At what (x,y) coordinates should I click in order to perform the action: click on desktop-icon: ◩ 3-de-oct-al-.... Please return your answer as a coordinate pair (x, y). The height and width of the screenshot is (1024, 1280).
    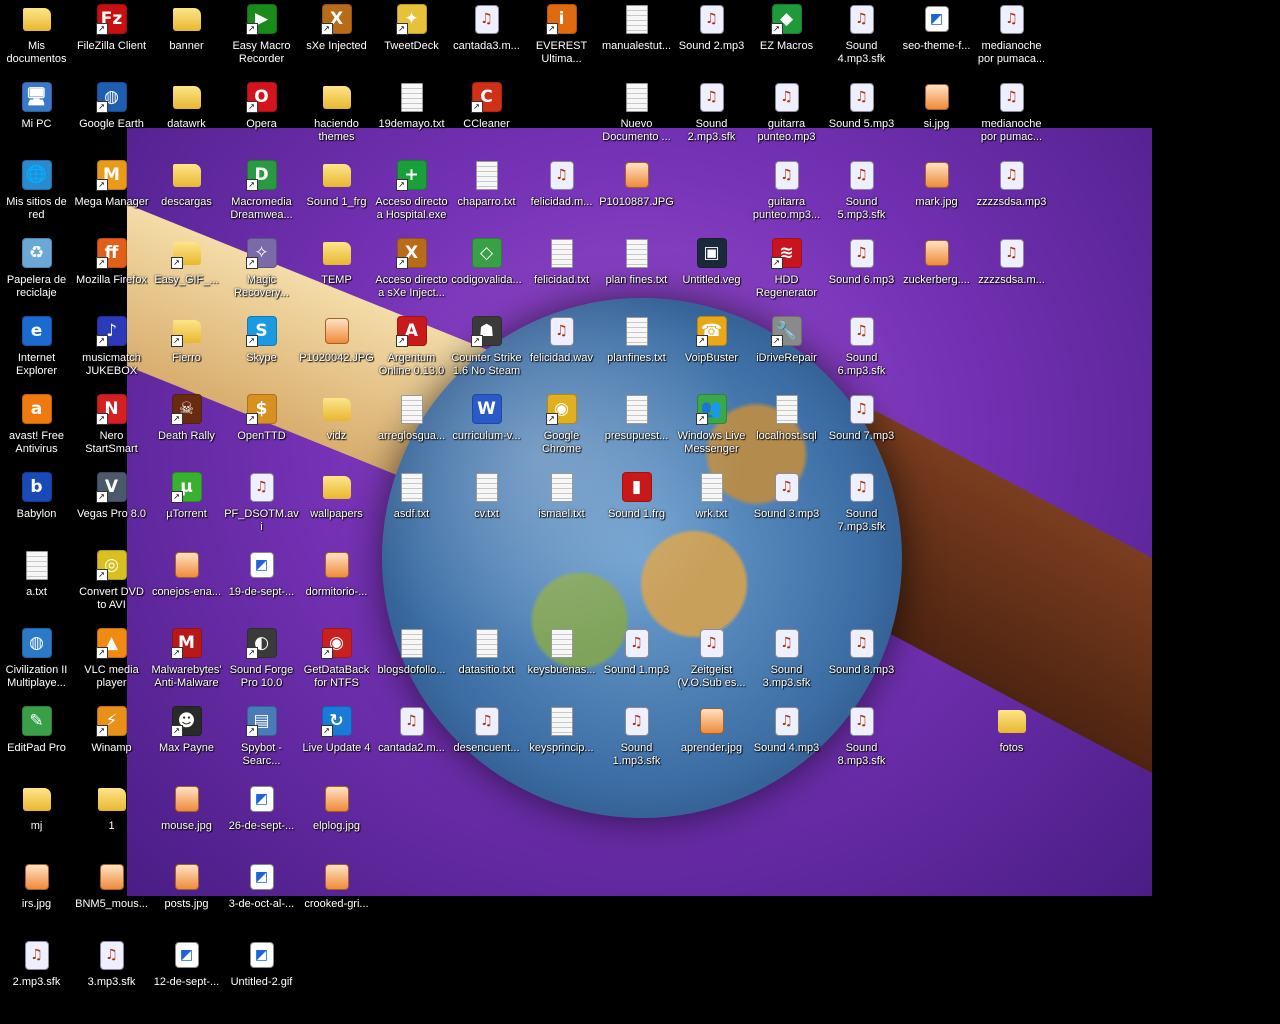
    Looking at the image, I should click on (261, 897).